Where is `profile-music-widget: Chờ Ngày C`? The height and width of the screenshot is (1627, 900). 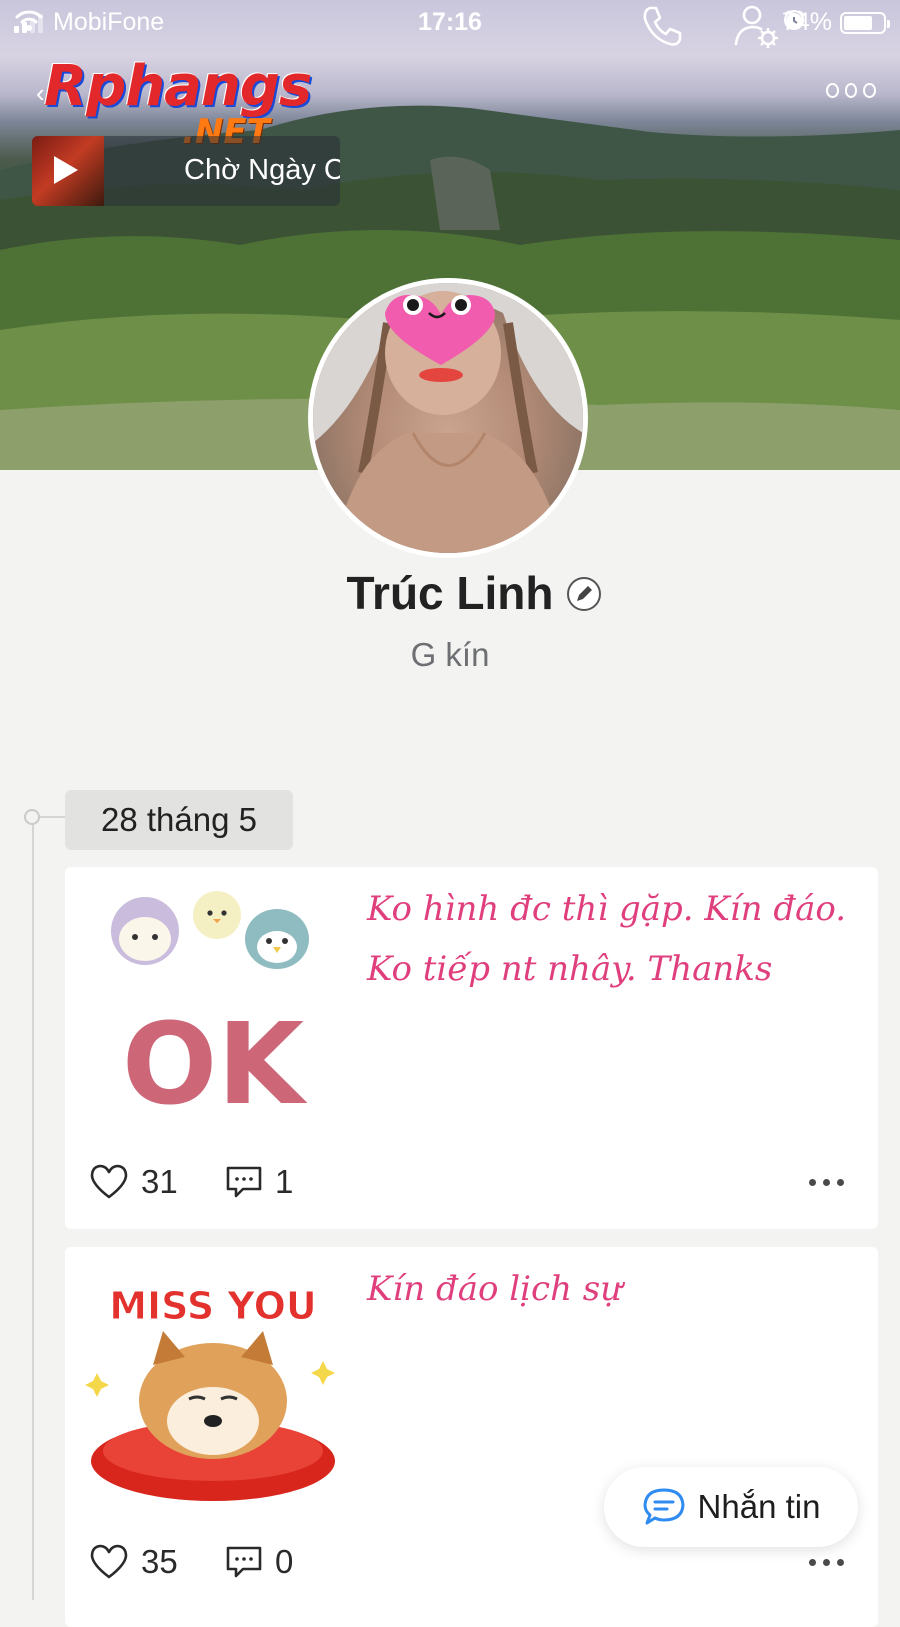 profile-music-widget: Chờ Ngày C is located at coordinates (186, 171).